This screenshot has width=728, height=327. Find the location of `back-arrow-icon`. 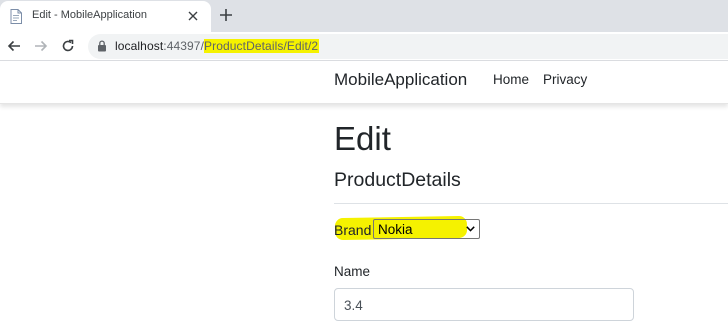

back-arrow-icon is located at coordinates (14, 46).